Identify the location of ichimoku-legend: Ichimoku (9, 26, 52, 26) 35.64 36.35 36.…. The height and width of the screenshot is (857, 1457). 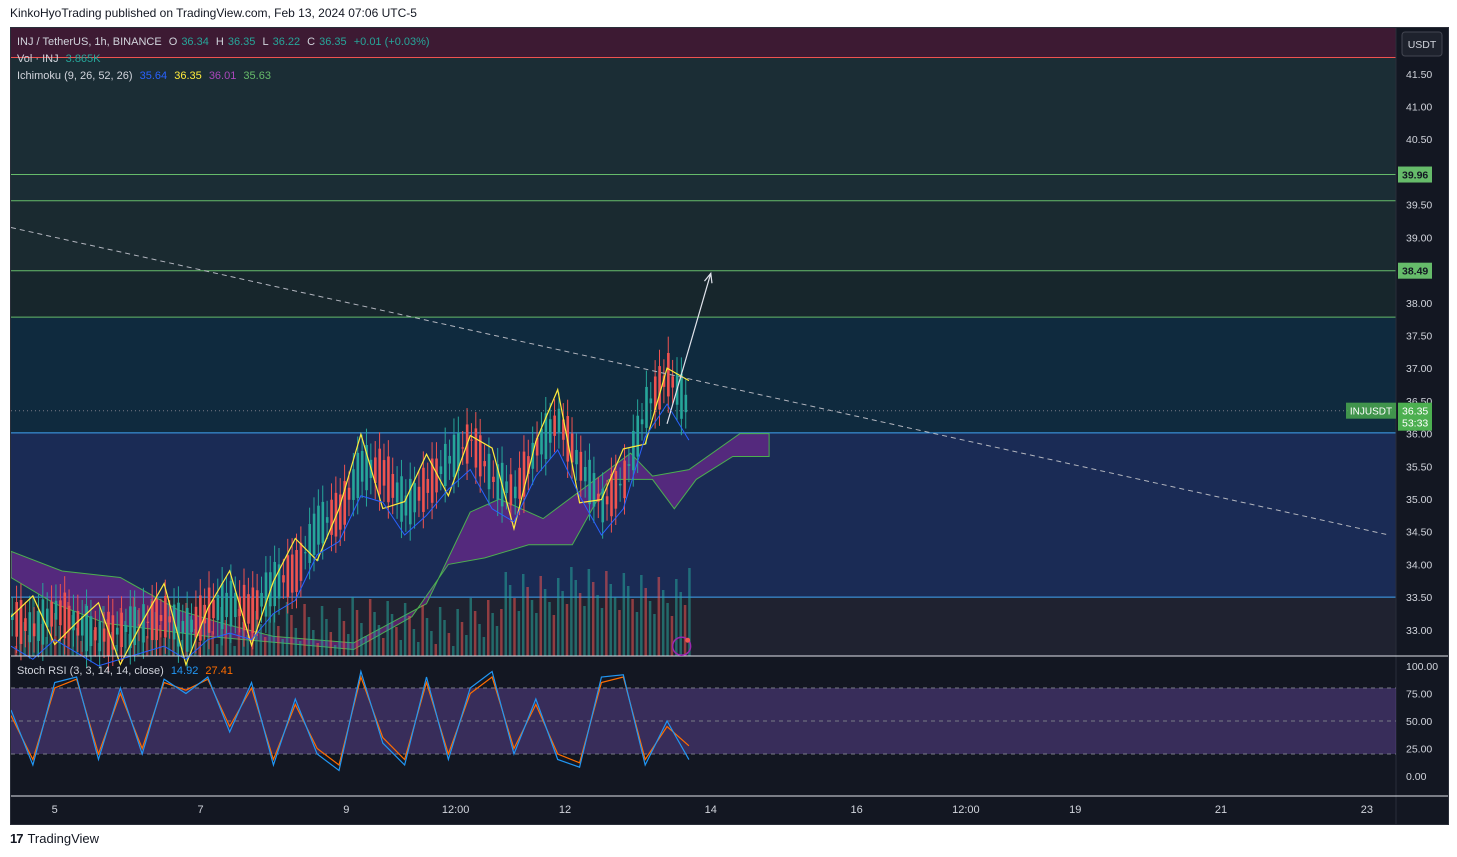
(146, 76).